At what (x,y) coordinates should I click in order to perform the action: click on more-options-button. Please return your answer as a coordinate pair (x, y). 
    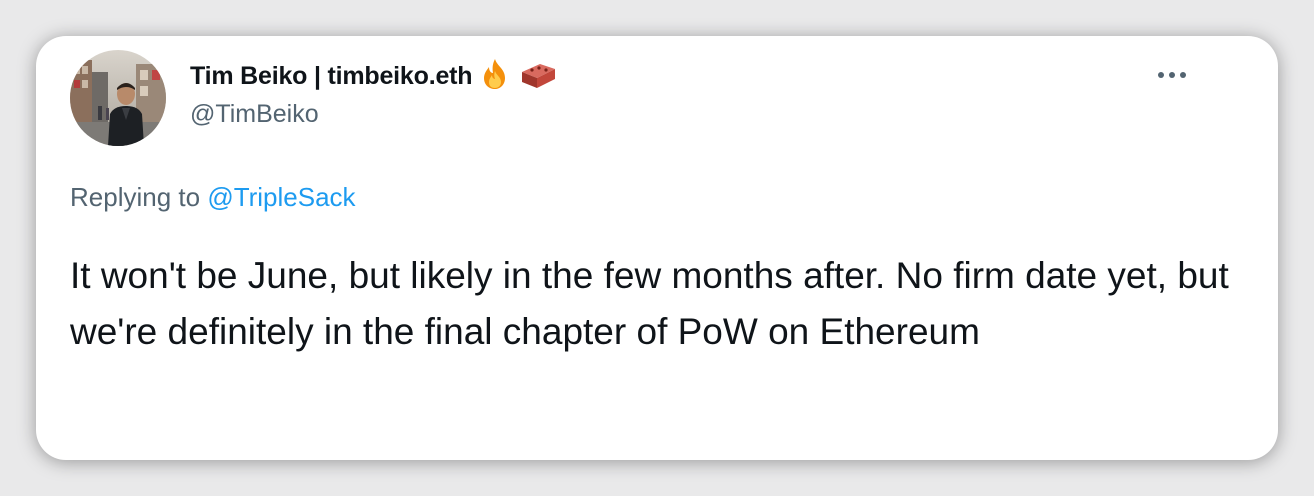
    Looking at the image, I should click on (1172, 75).